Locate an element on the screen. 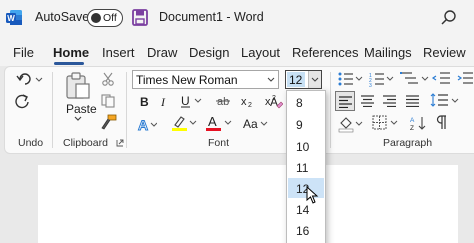 Image resolution: width=474 pixels, height=243 pixels. svg-text: 2 is located at coordinates (250, 105).